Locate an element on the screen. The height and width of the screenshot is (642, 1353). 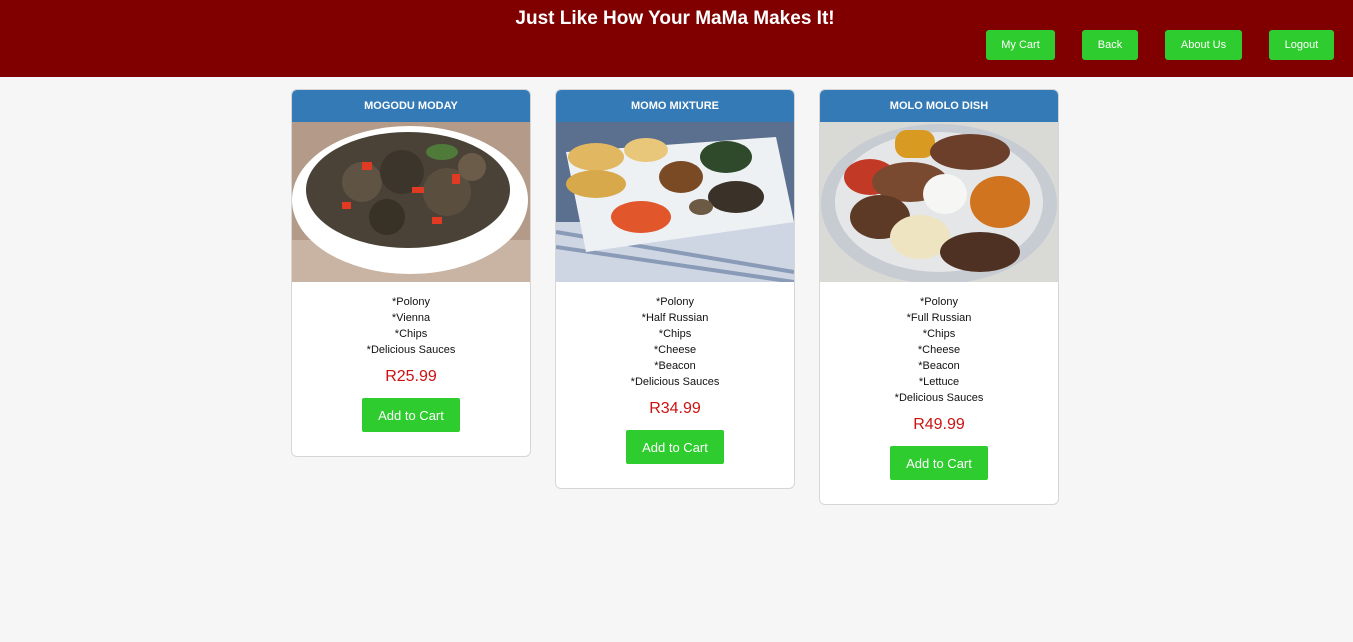
page-title: Just Like How Your MaMa Makes It! is located at coordinates (675, 18).